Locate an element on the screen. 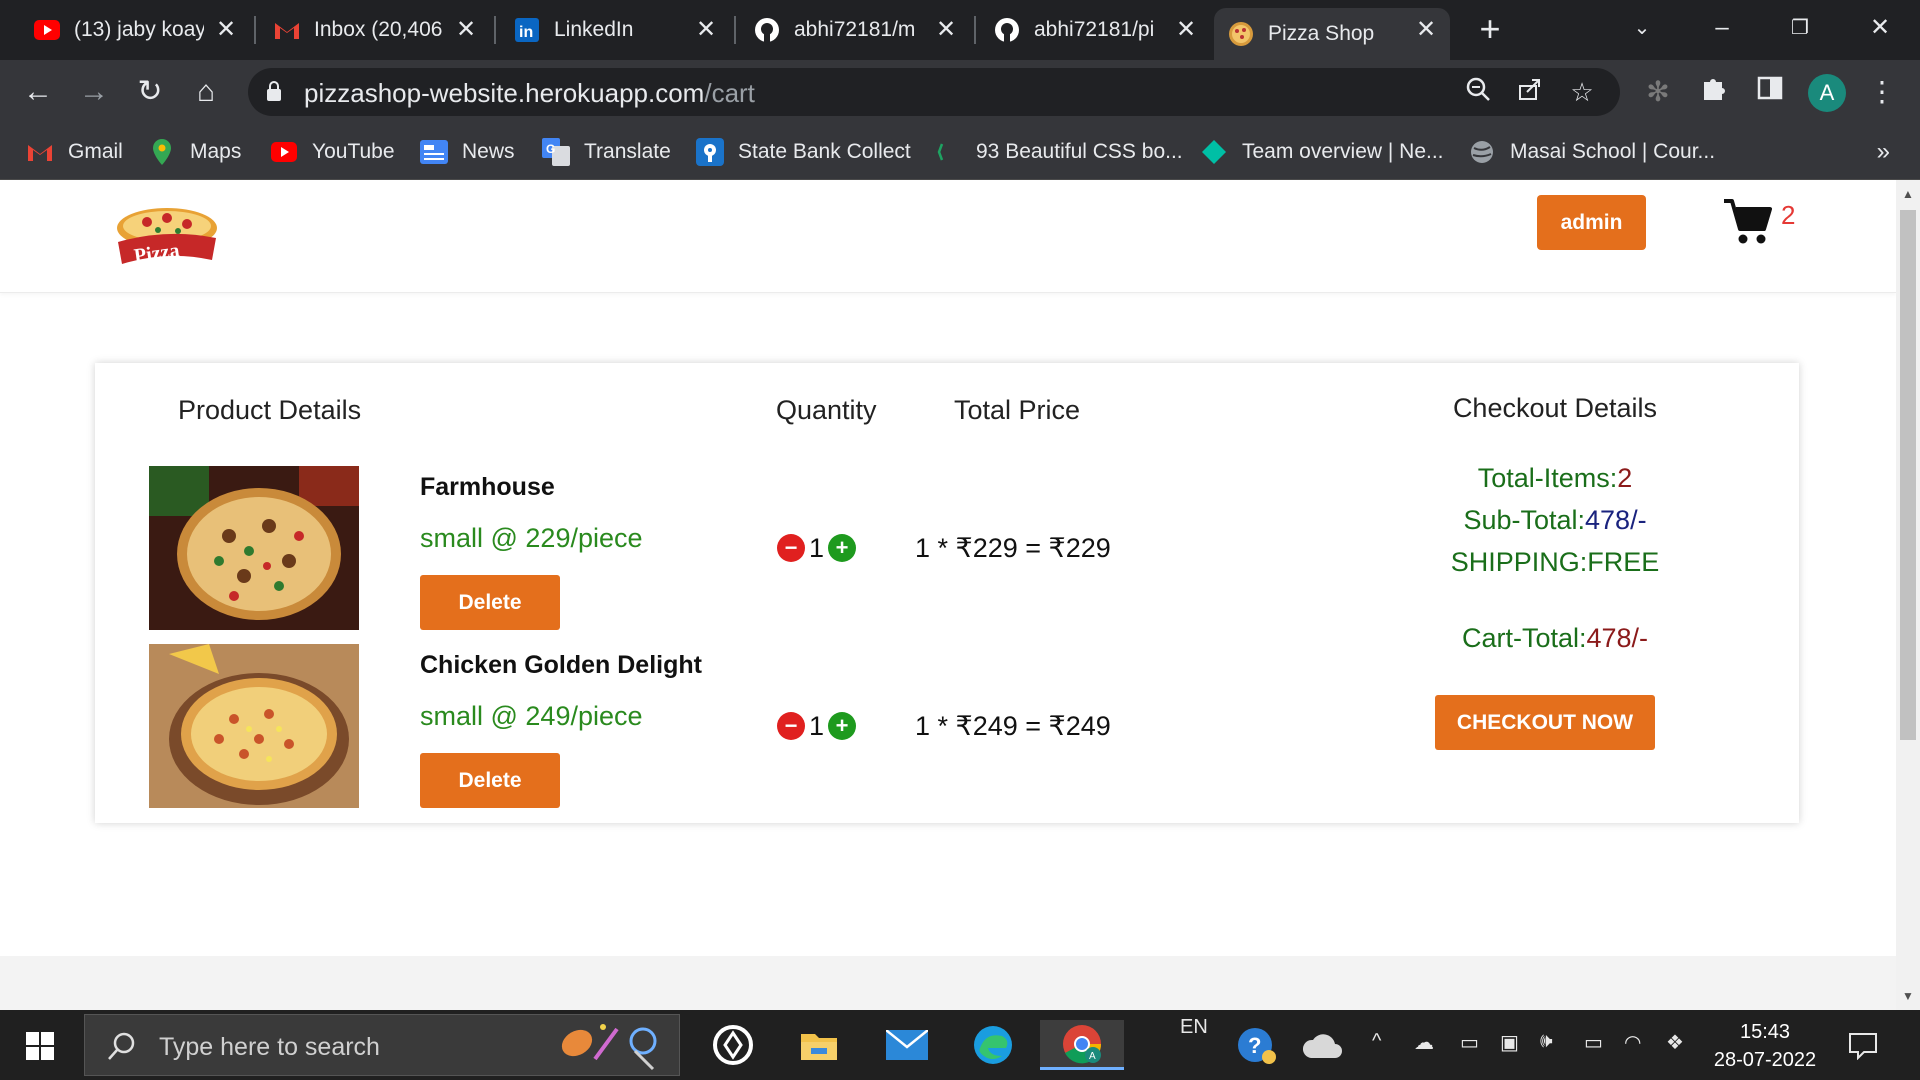 The image size is (1920, 1080). checkout-now-button: CHECKOUT NOW is located at coordinates (1545, 722).